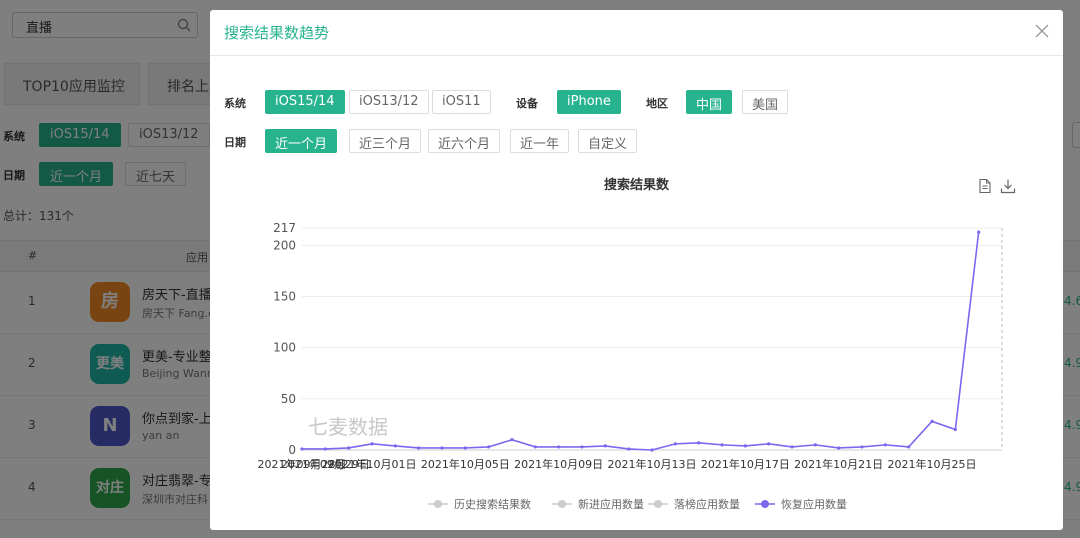  Describe the element at coordinates (465, 464) in the screenshot. I see `x-tick-label: 2021年10月05日` at that location.